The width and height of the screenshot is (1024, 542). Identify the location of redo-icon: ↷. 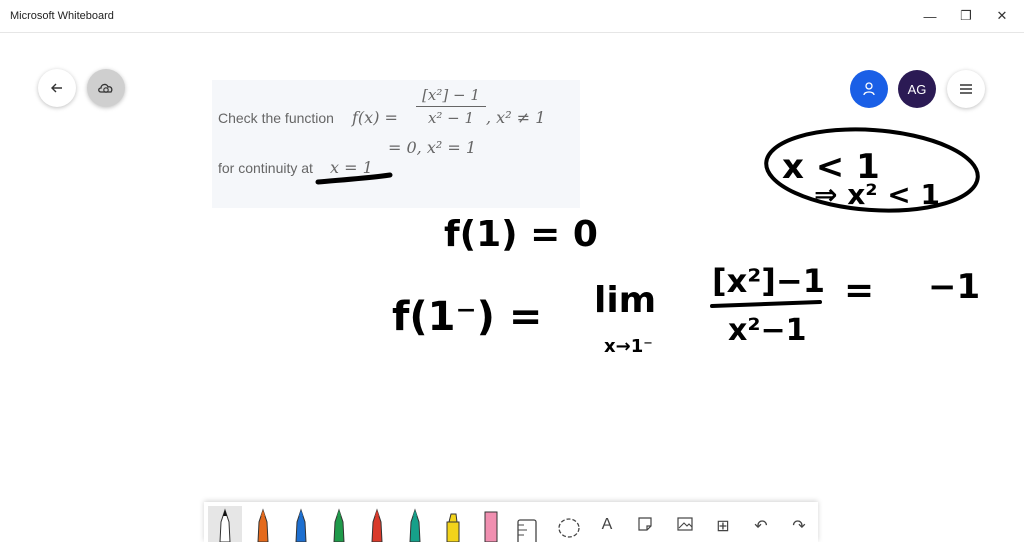
(799, 526).